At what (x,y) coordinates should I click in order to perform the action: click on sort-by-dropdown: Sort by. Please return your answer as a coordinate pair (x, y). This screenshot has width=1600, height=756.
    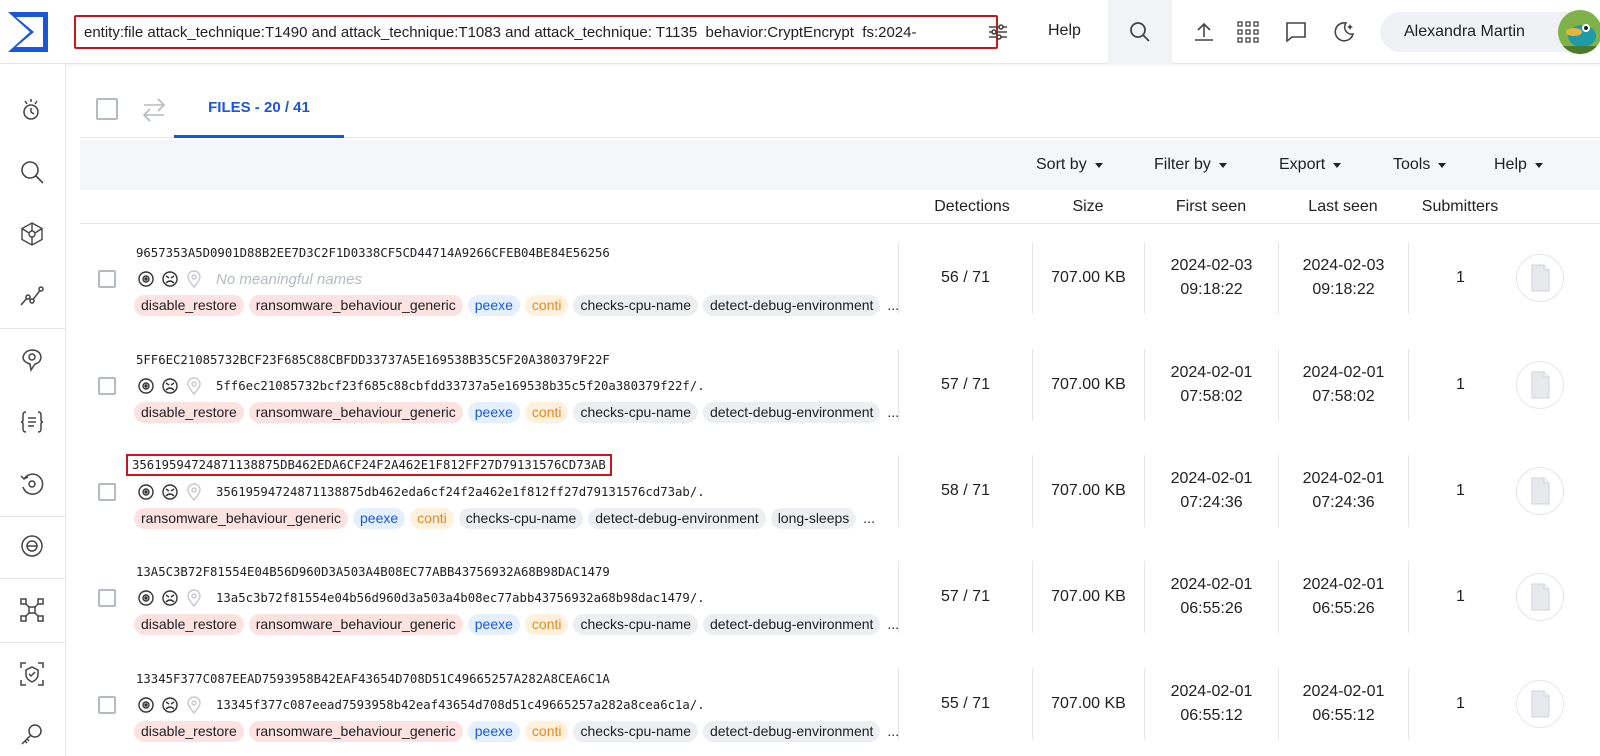
    Looking at the image, I should click on (1069, 165).